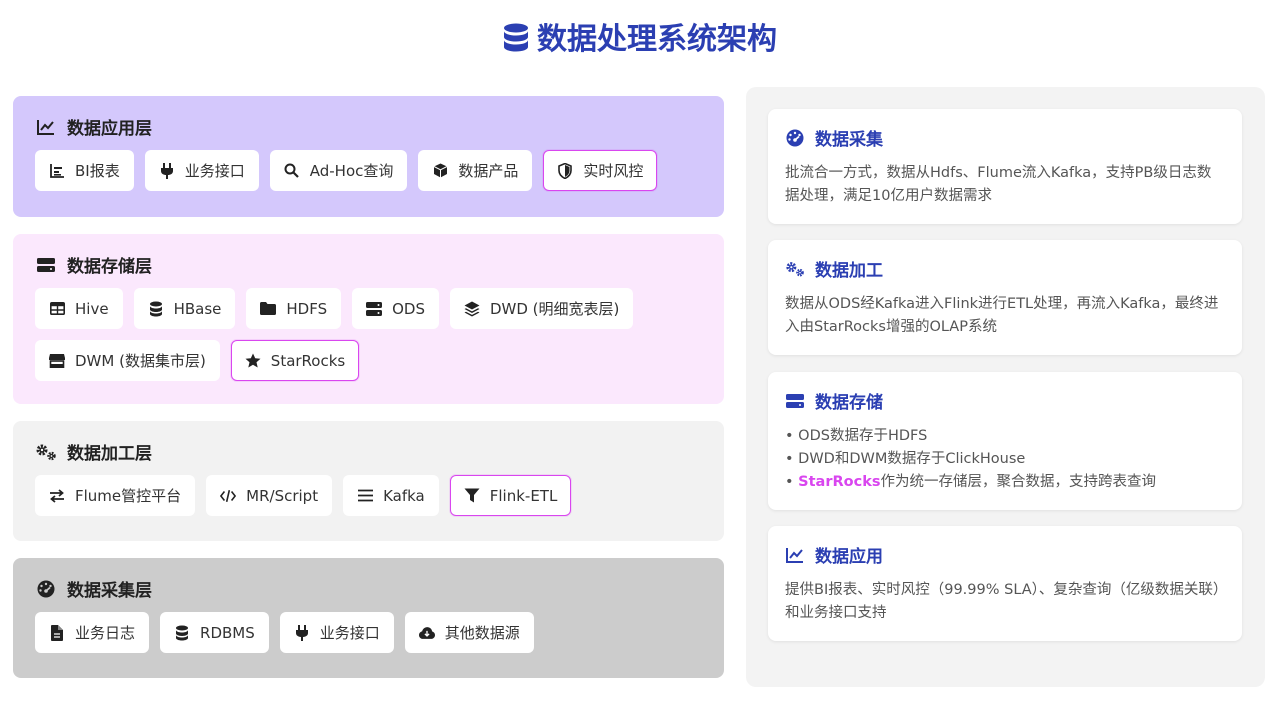 The image size is (1280, 717). I want to click on chip-label: 业务日志, so click(105, 633).